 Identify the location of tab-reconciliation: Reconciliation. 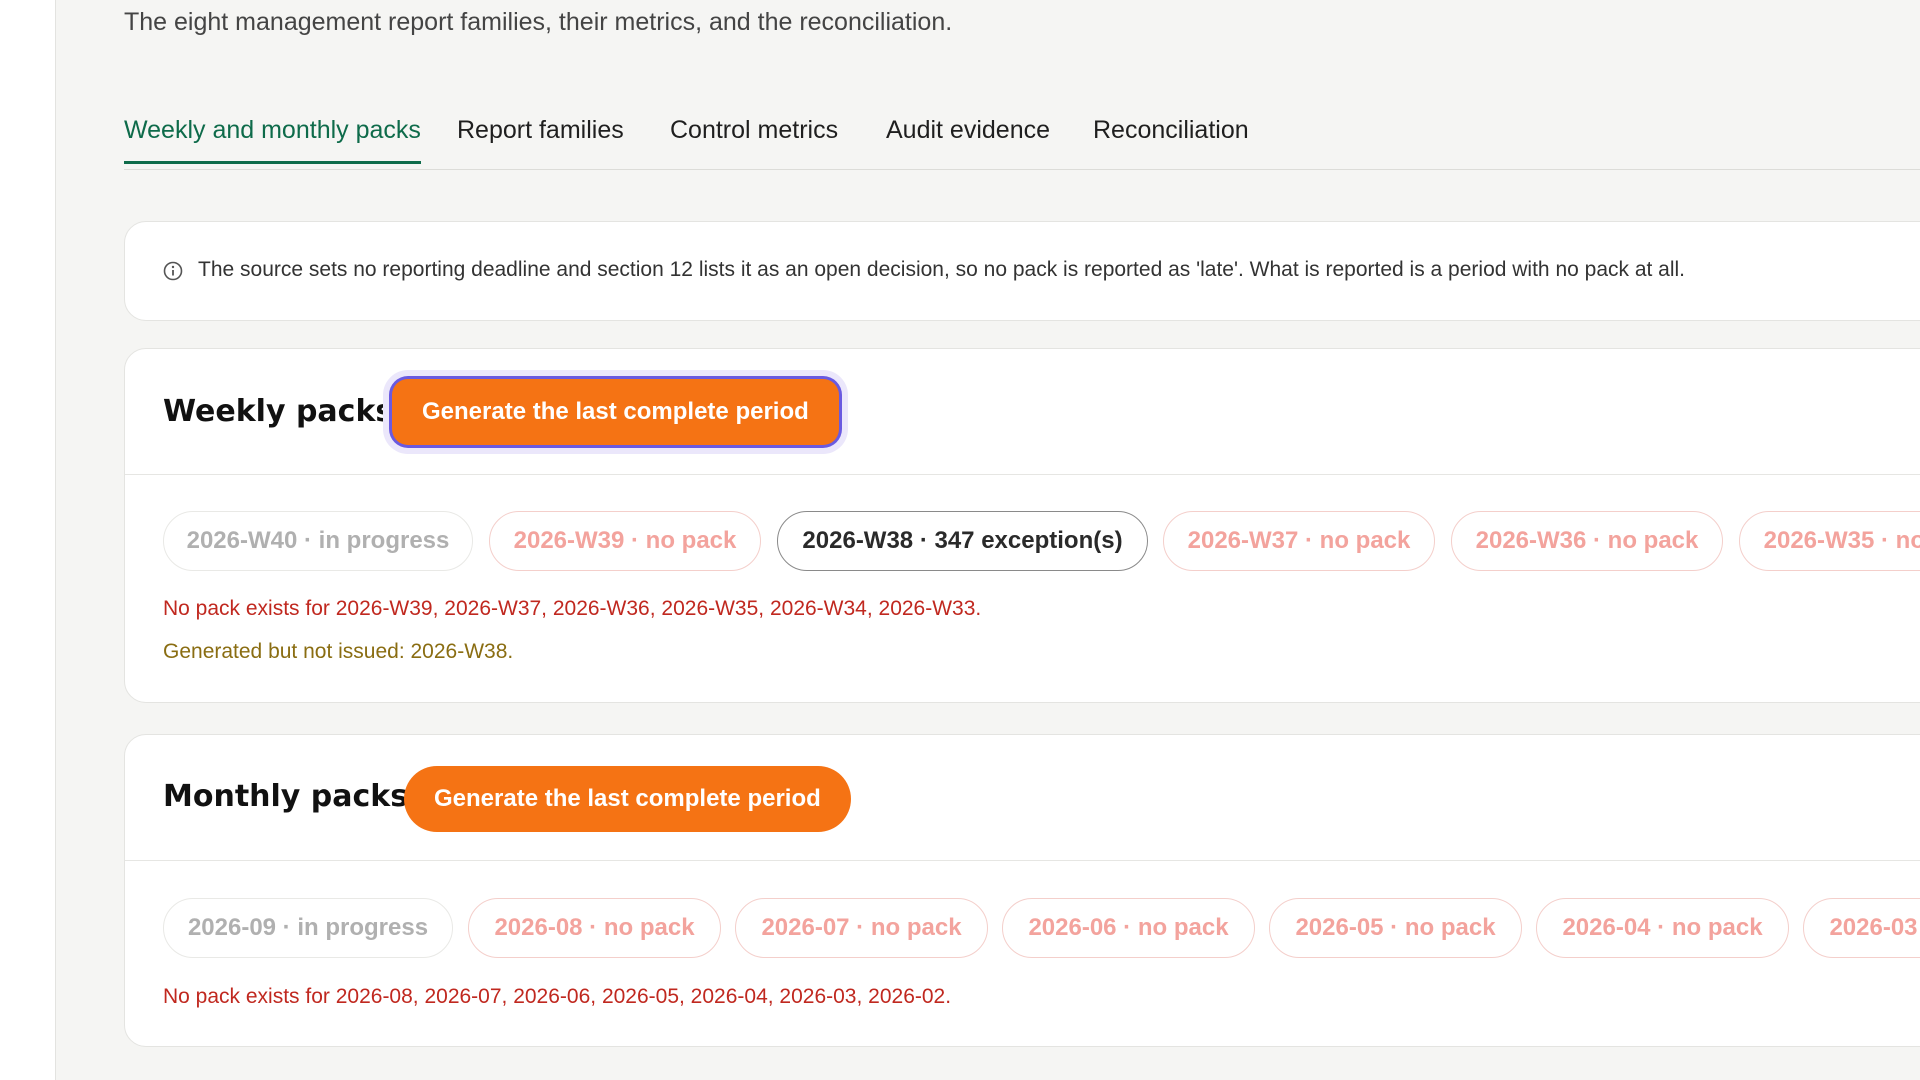
(1171, 138).